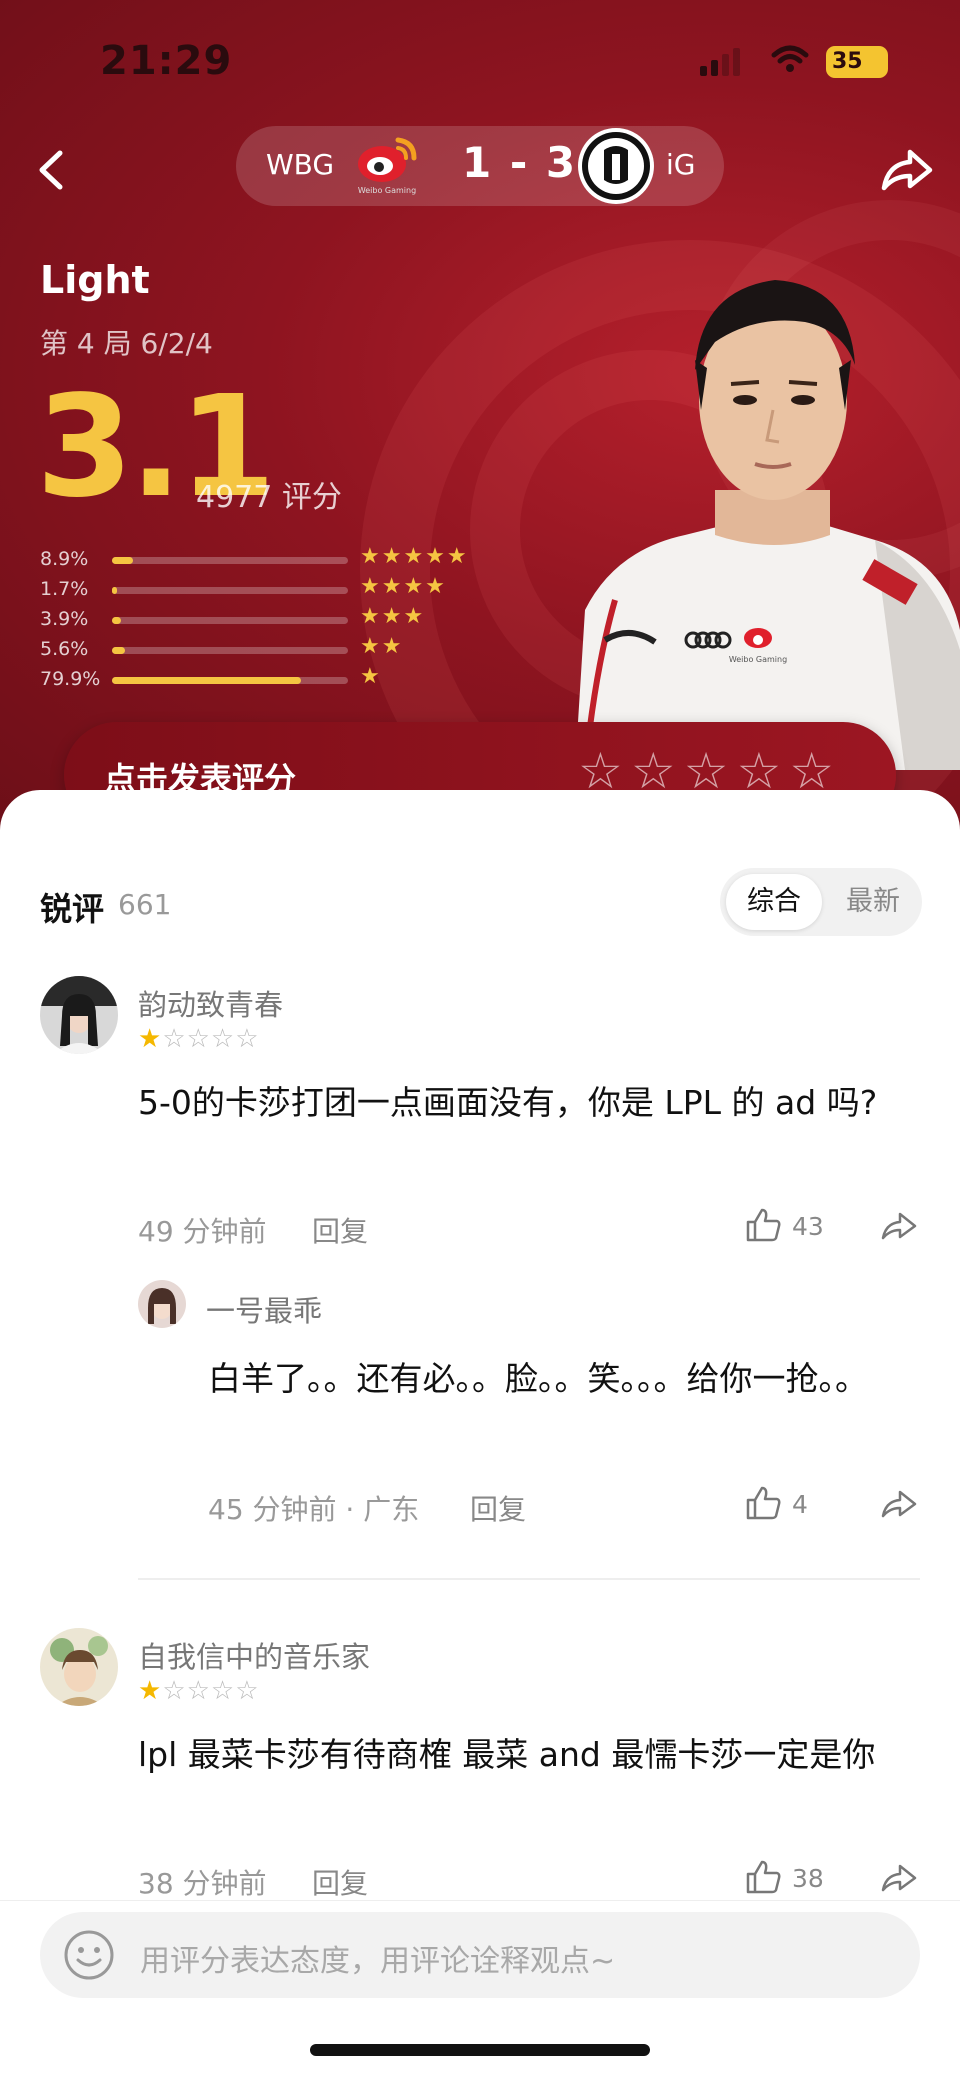 The width and height of the screenshot is (960, 2078). What do you see at coordinates (790, 58) in the screenshot?
I see `wifi-icon` at bounding box center [790, 58].